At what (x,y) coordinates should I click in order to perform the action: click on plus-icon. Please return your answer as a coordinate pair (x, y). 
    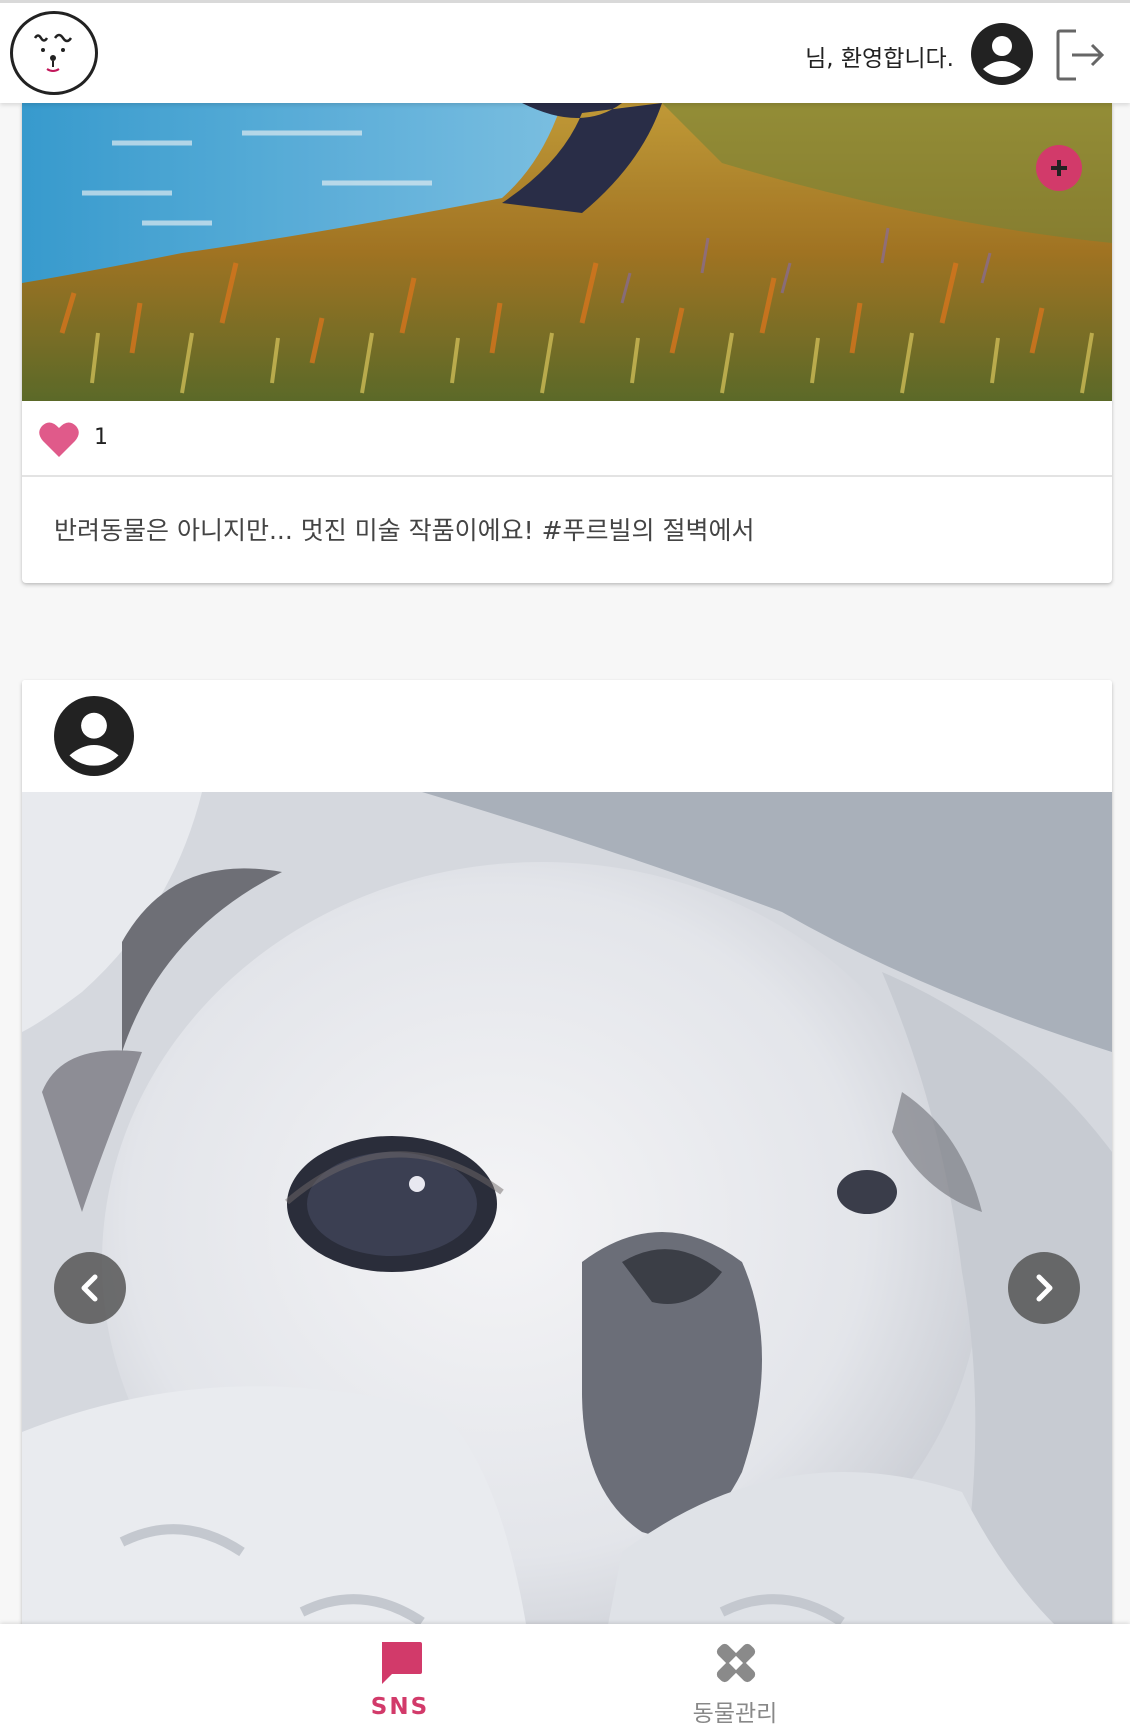
    Looking at the image, I should click on (1059, 168).